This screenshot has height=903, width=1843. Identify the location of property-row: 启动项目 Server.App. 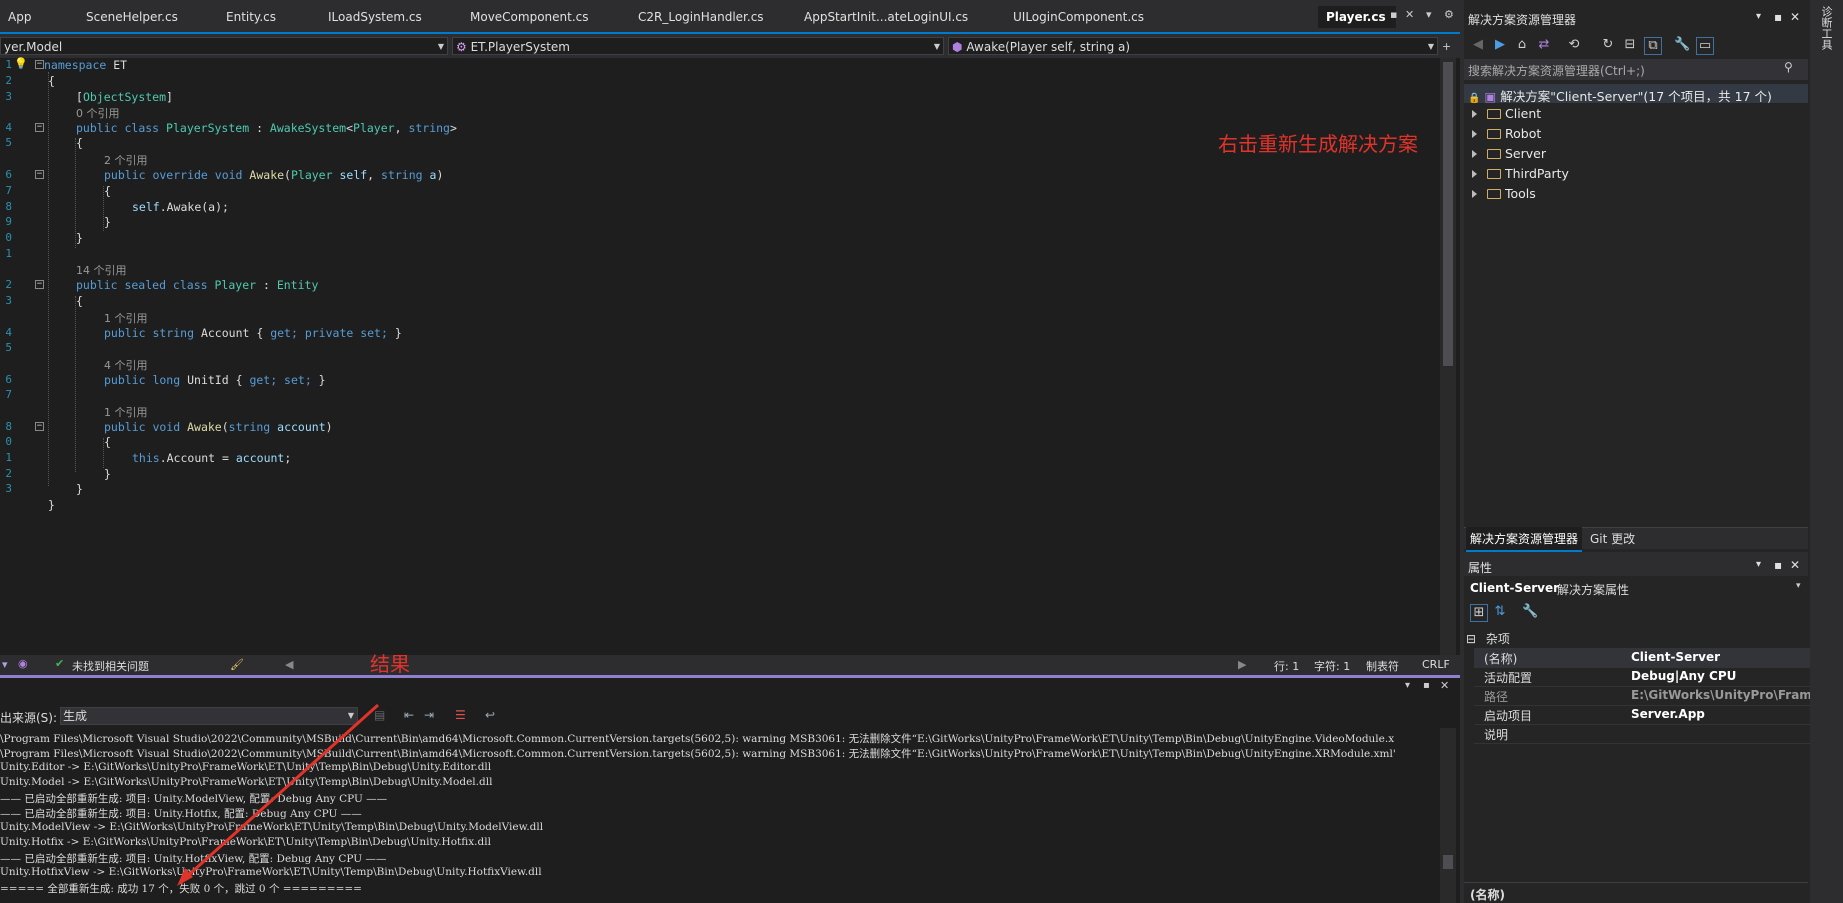
(1651, 715).